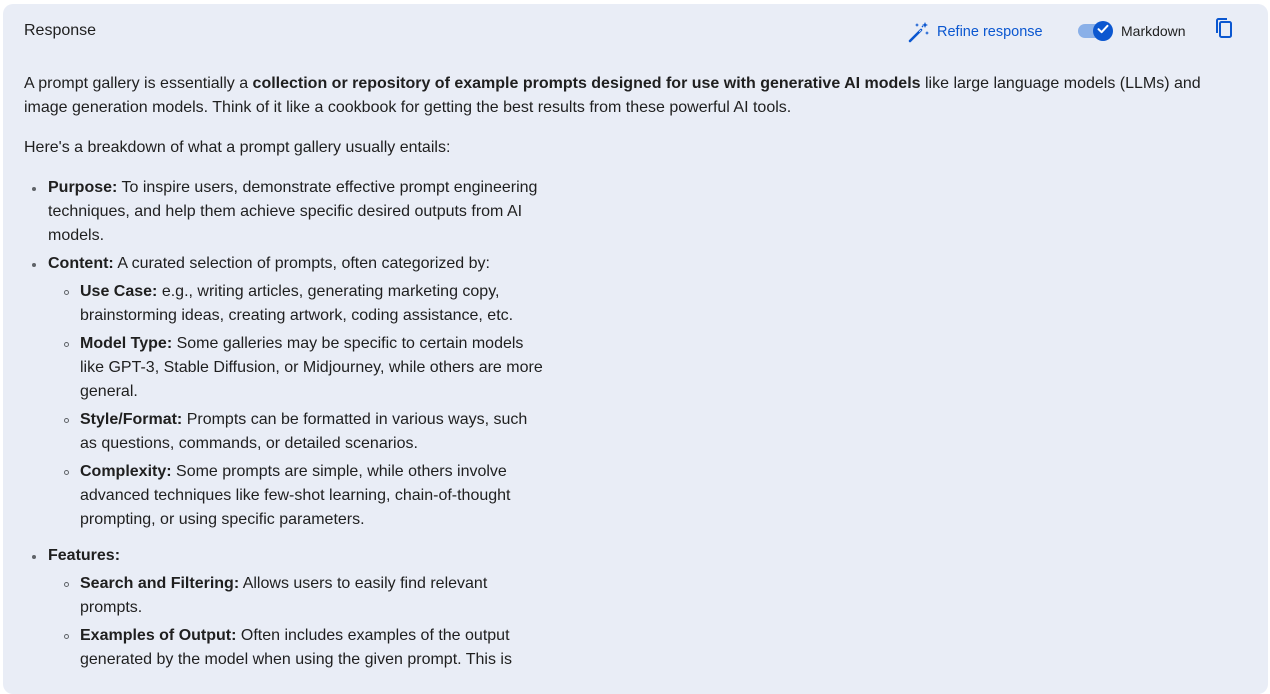 This screenshot has width=1270, height=694. What do you see at coordinates (131, 419) in the screenshot?
I see `sublist-item-label: Style/Format:` at bounding box center [131, 419].